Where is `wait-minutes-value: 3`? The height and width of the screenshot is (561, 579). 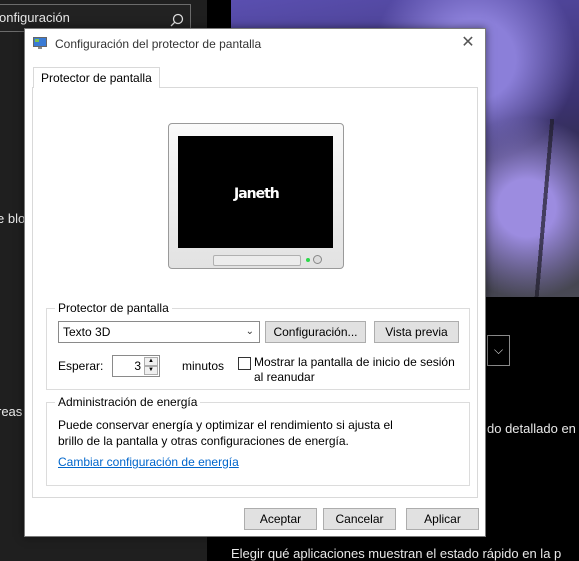 wait-minutes-value: 3 is located at coordinates (137, 366).